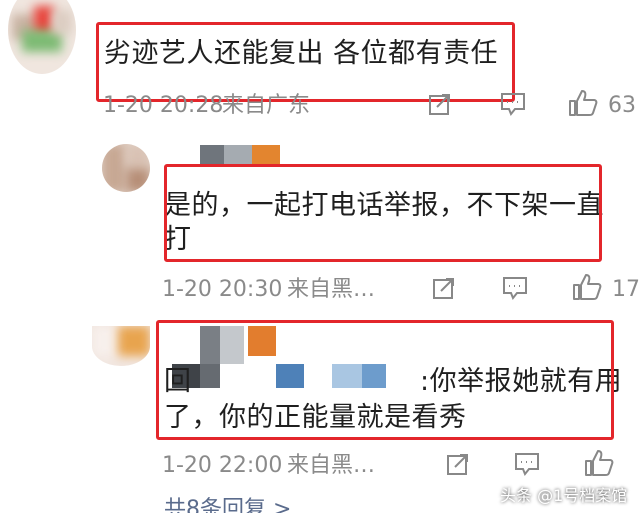  Describe the element at coordinates (227, 504) in the screenshot. I see `view-replies-link: 共8条回复 >` at that location.